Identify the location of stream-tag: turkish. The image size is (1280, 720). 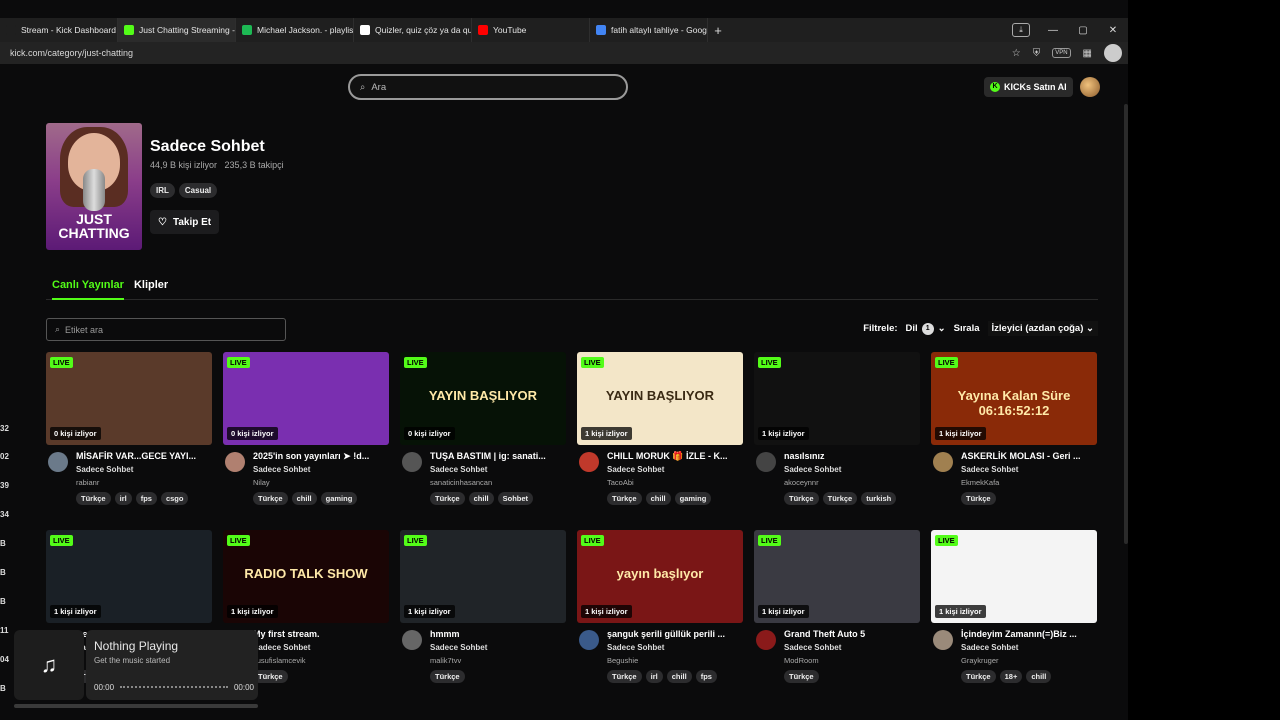
(879, 498).